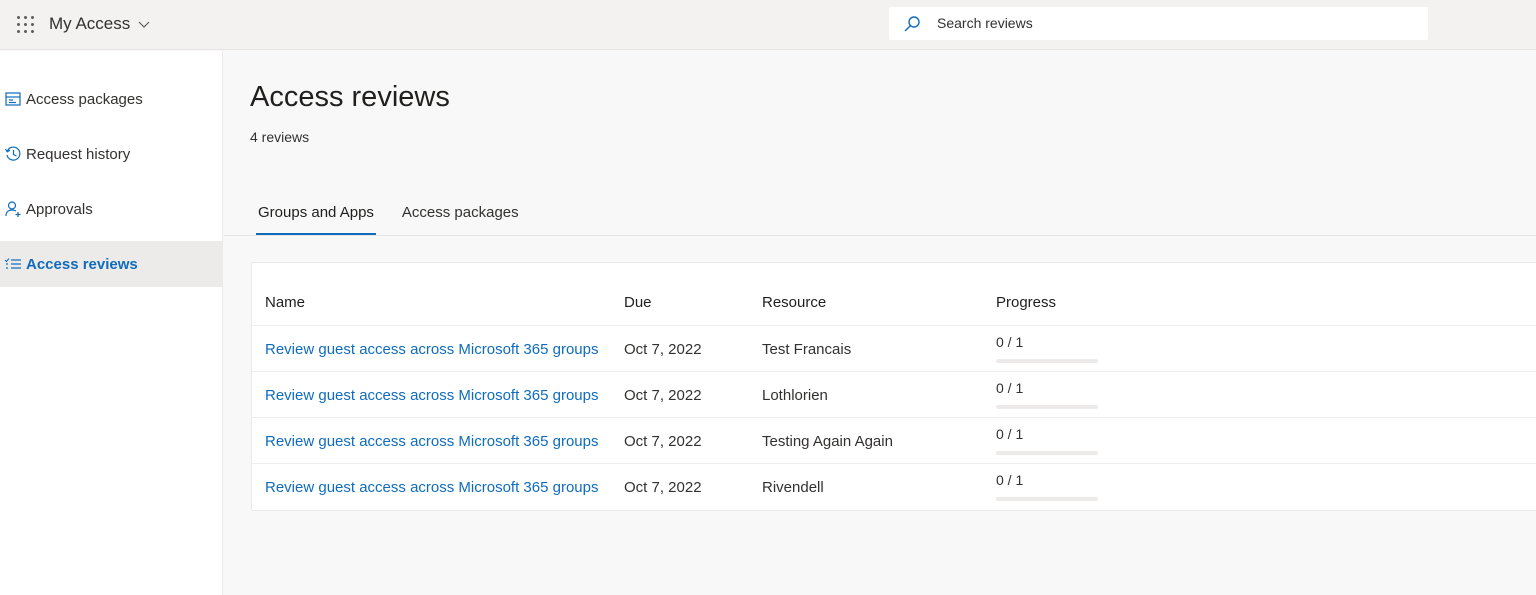 The image size is (1536, 595). Describe the element at coordinates (1026, 302) in the screenshot. I see `column-header-progress: Progress` at that location.